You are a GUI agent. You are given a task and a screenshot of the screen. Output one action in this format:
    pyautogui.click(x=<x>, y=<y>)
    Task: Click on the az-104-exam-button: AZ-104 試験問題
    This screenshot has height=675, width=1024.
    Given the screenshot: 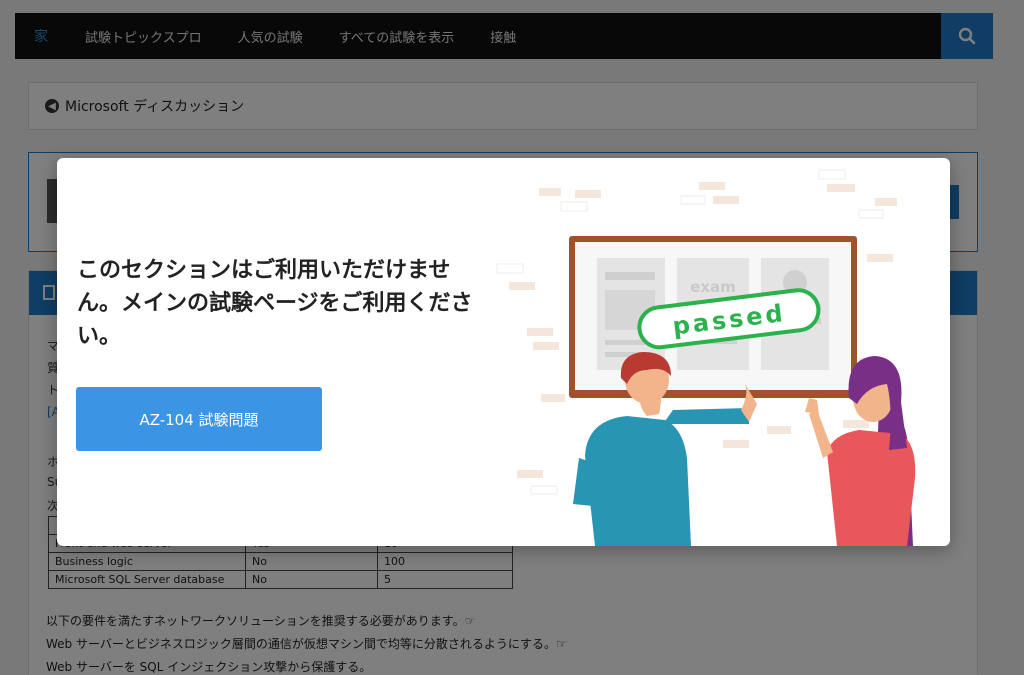 What is the action you would take?
    pyautogui.click(x=199, y=419)
    